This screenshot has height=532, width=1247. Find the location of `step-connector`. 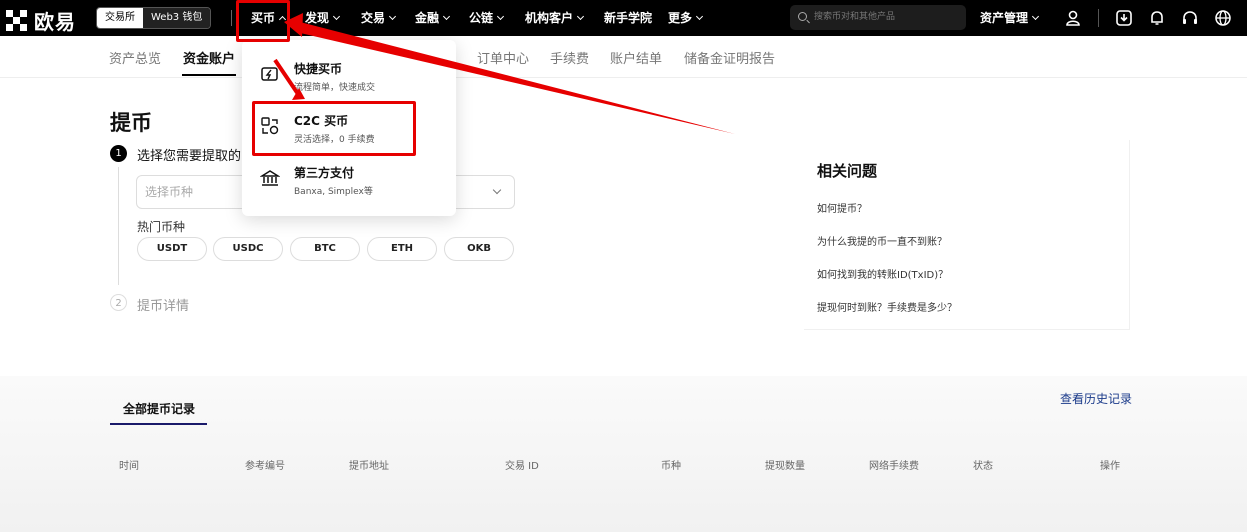

step-connector is located at coordinates (118, 226).